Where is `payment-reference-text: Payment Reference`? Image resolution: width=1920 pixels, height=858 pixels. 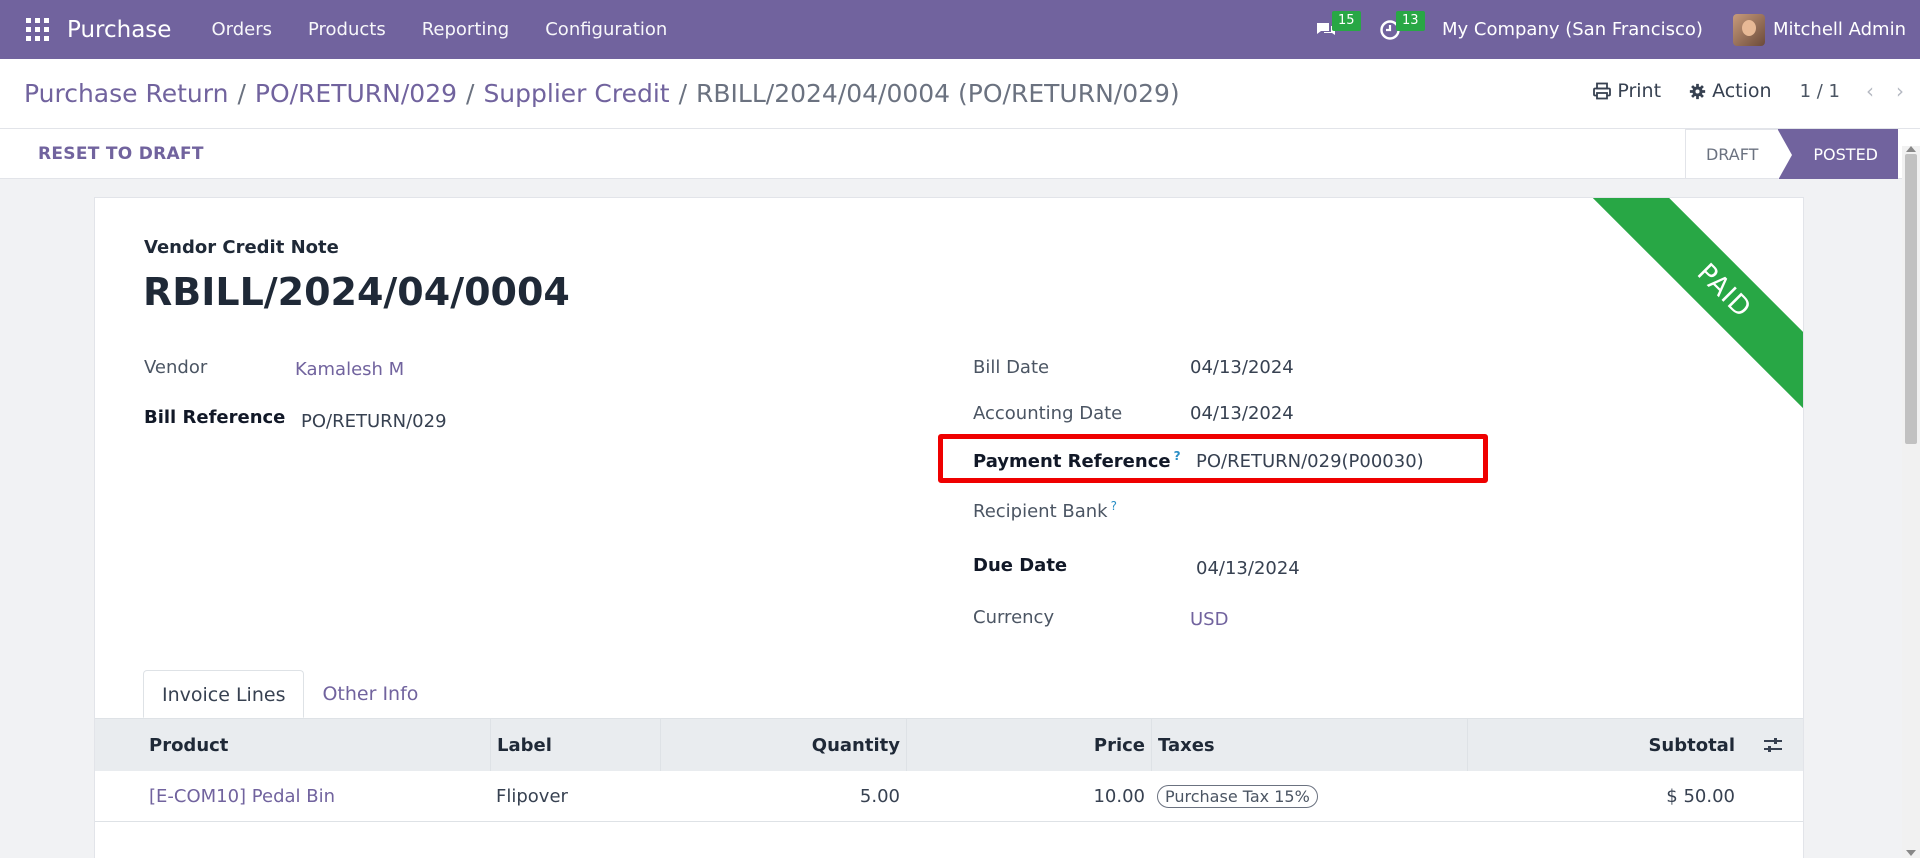 payment-reference-text: Payment Reference is located at coordinates (1072, 461).